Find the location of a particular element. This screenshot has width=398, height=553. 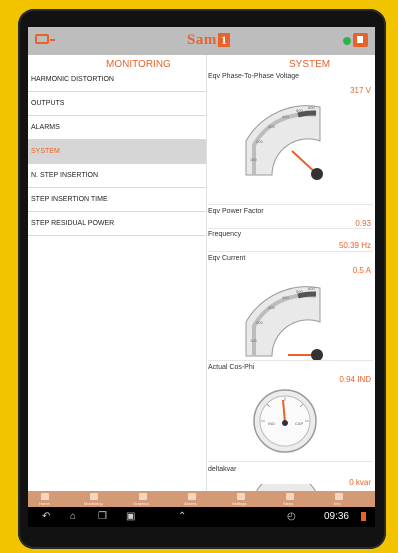

app-logo: Sam 1 is located at coordinates (209, 40).